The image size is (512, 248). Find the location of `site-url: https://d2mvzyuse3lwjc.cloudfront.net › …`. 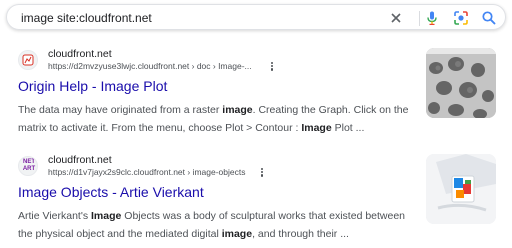

site-url: https://d2mvzyuse3lwjc.cloudfront.net › … is located at coordinates (150, 66).